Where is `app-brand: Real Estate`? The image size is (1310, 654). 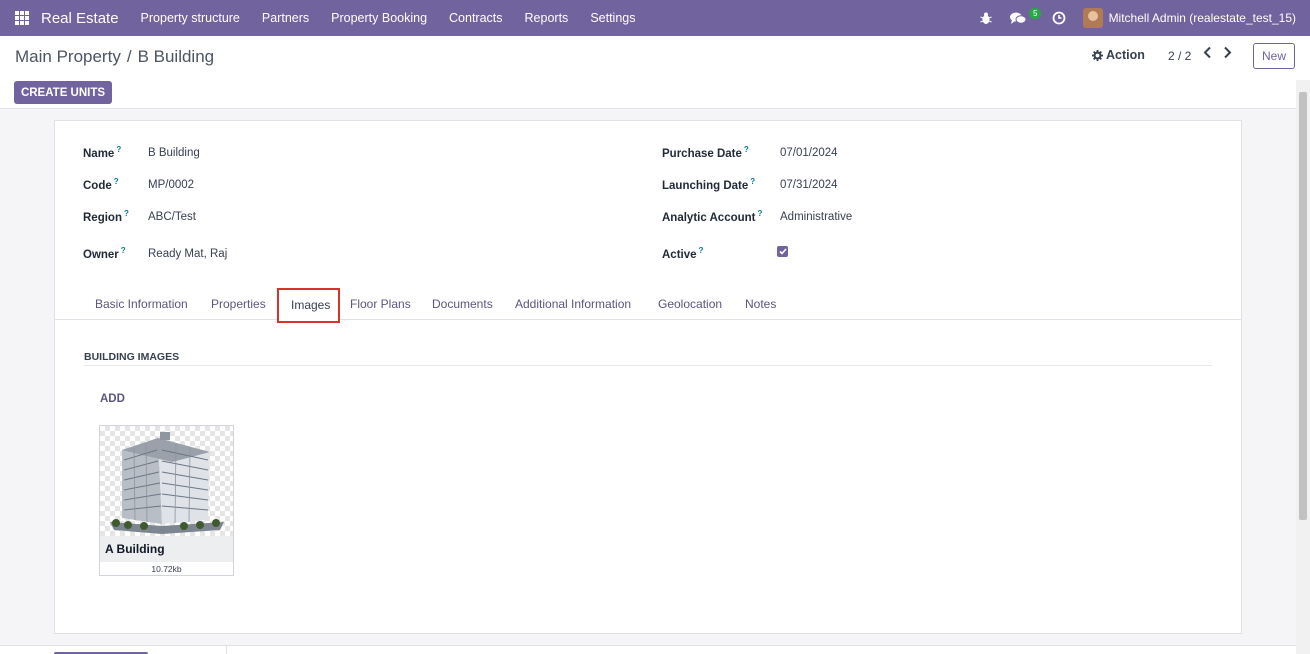 app-brand: Real Estate is located at coordinates (80, 18).